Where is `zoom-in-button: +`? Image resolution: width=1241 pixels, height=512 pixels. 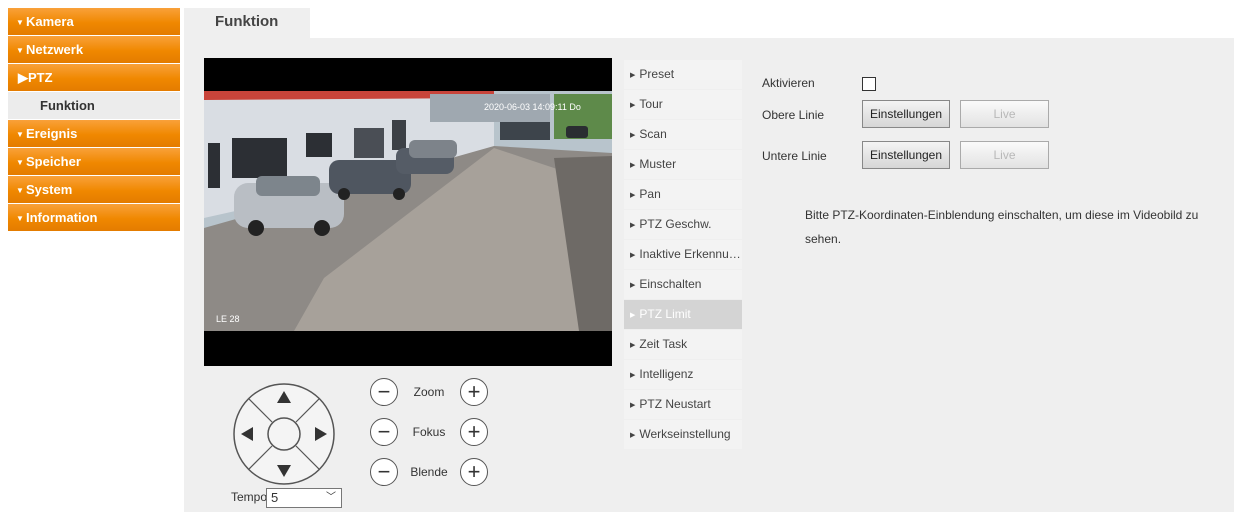 zoom-in-button: + is located at coordinates (474, 392).